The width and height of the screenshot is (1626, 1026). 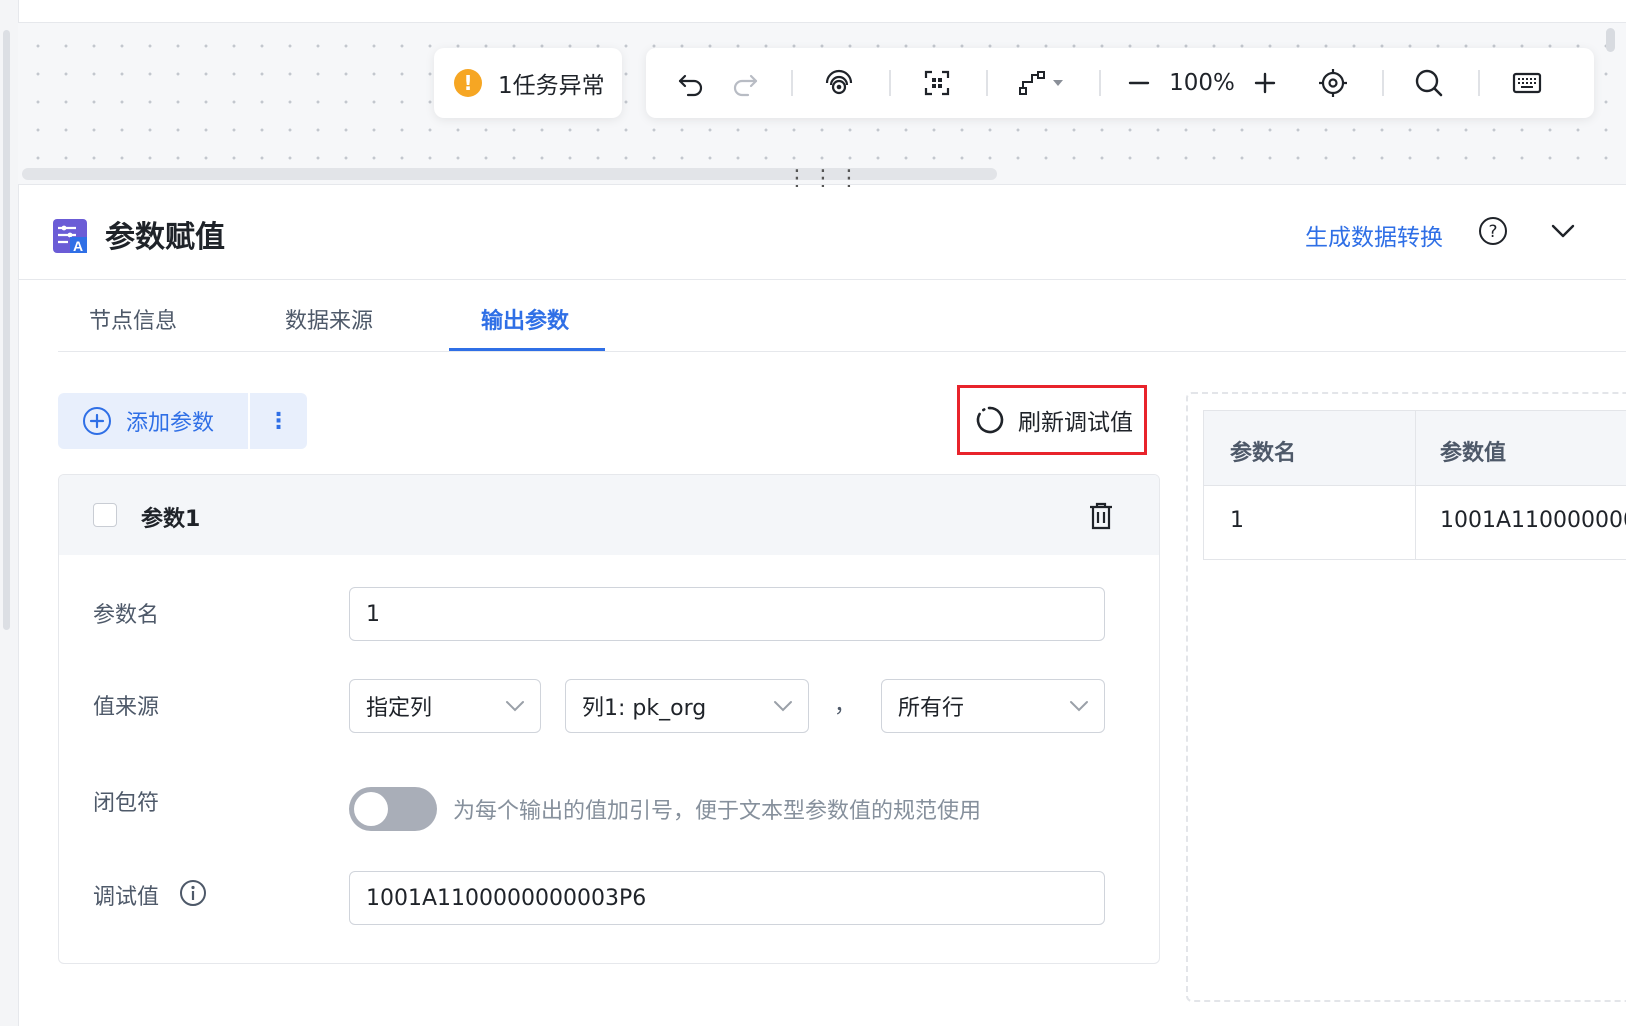 I want to click on column-divider, so click(x=1415, y=485).